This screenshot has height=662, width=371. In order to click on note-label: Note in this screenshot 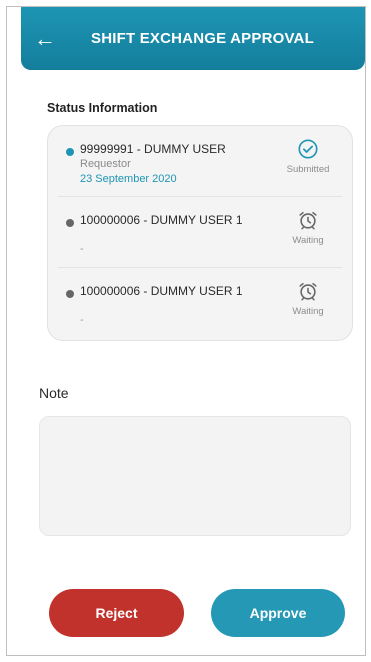, I will do `click(54, 393)`.